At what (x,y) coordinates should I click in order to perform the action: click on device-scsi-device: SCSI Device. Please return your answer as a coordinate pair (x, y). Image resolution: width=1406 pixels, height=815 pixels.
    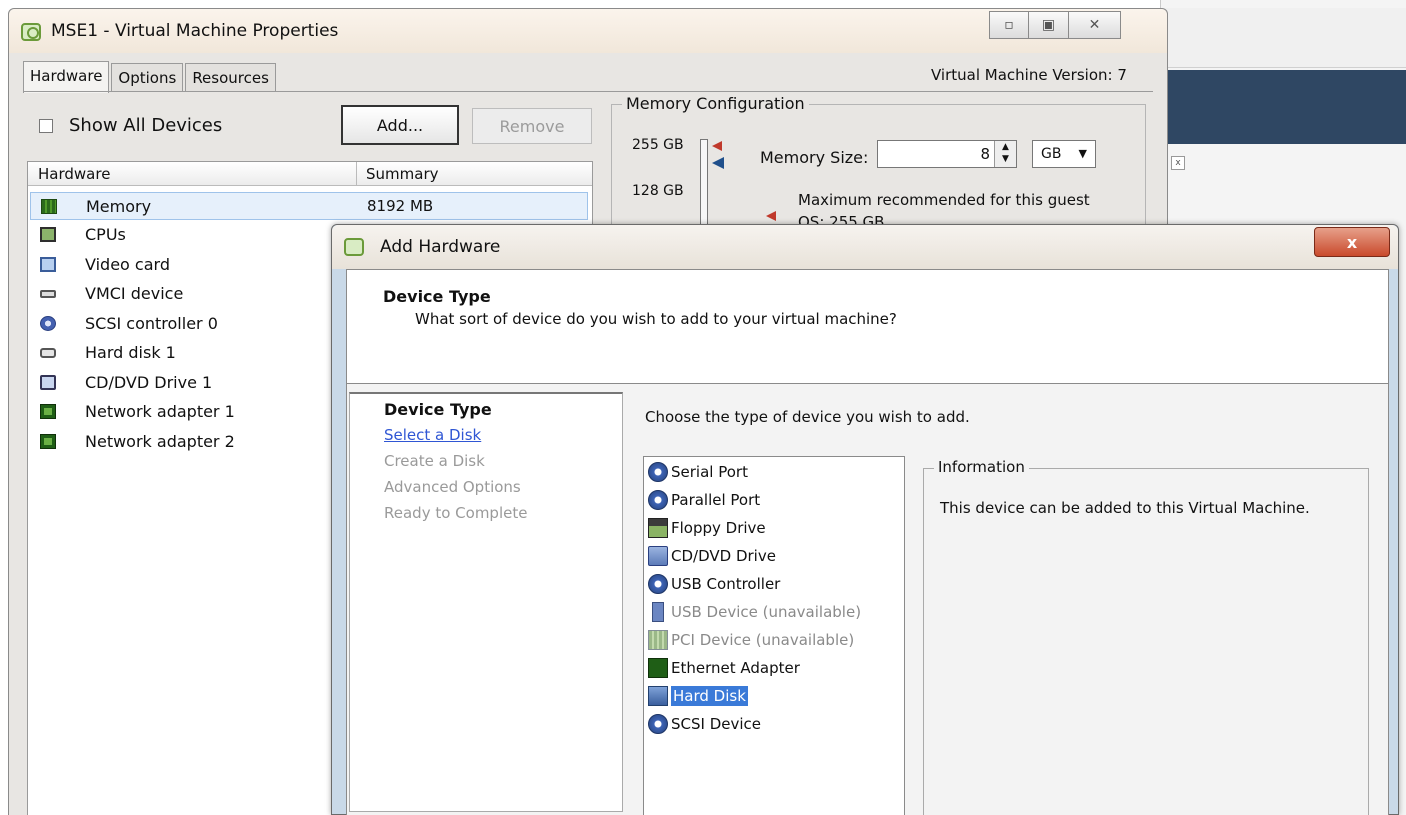
    Looking at the image, I should click on (704, 724).